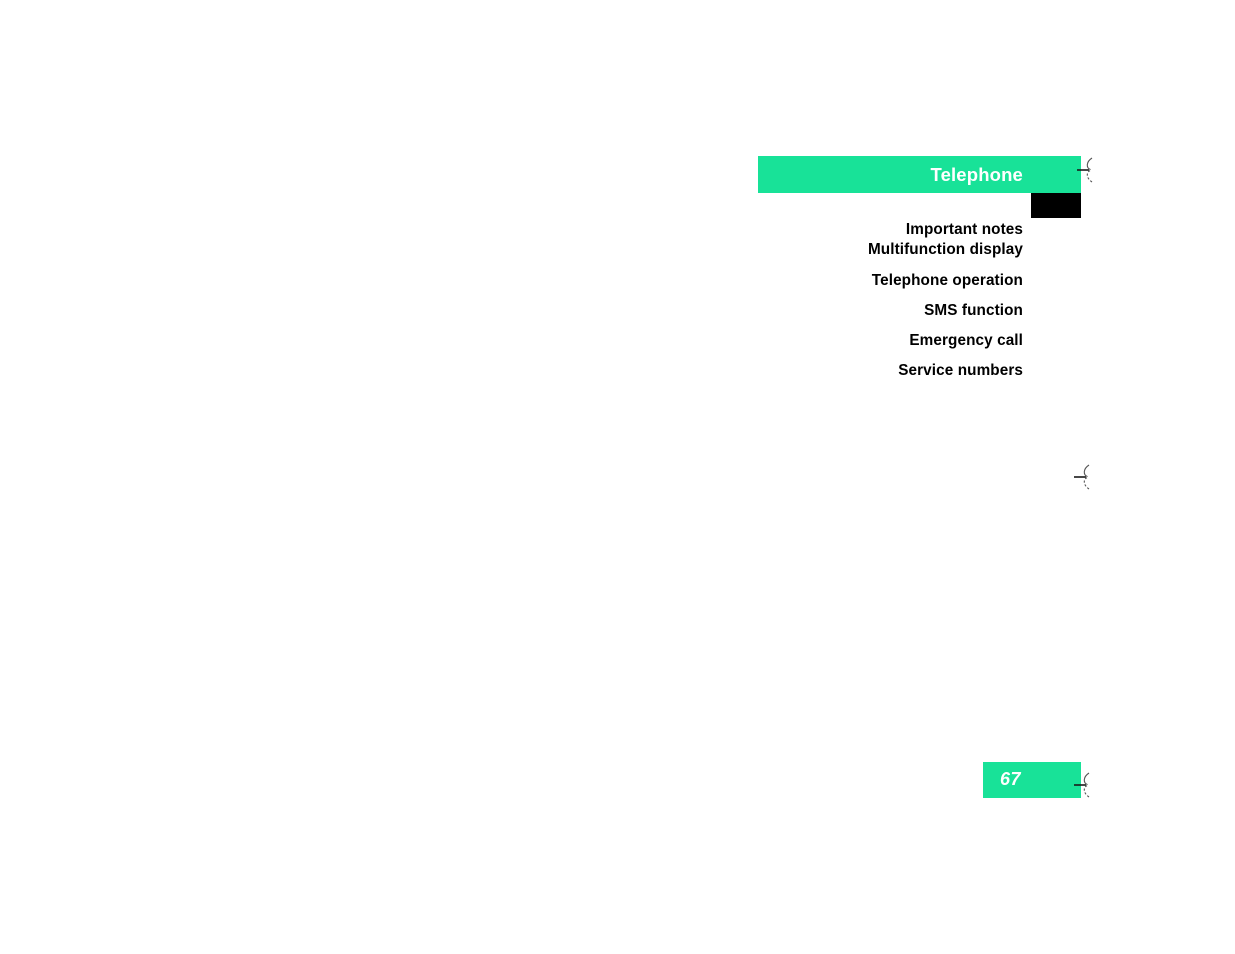  What do you see at coordinates (919, 174) in the screenshot?
I see `chapter-header-bar: Telephone` at bounding box center [919, 174].